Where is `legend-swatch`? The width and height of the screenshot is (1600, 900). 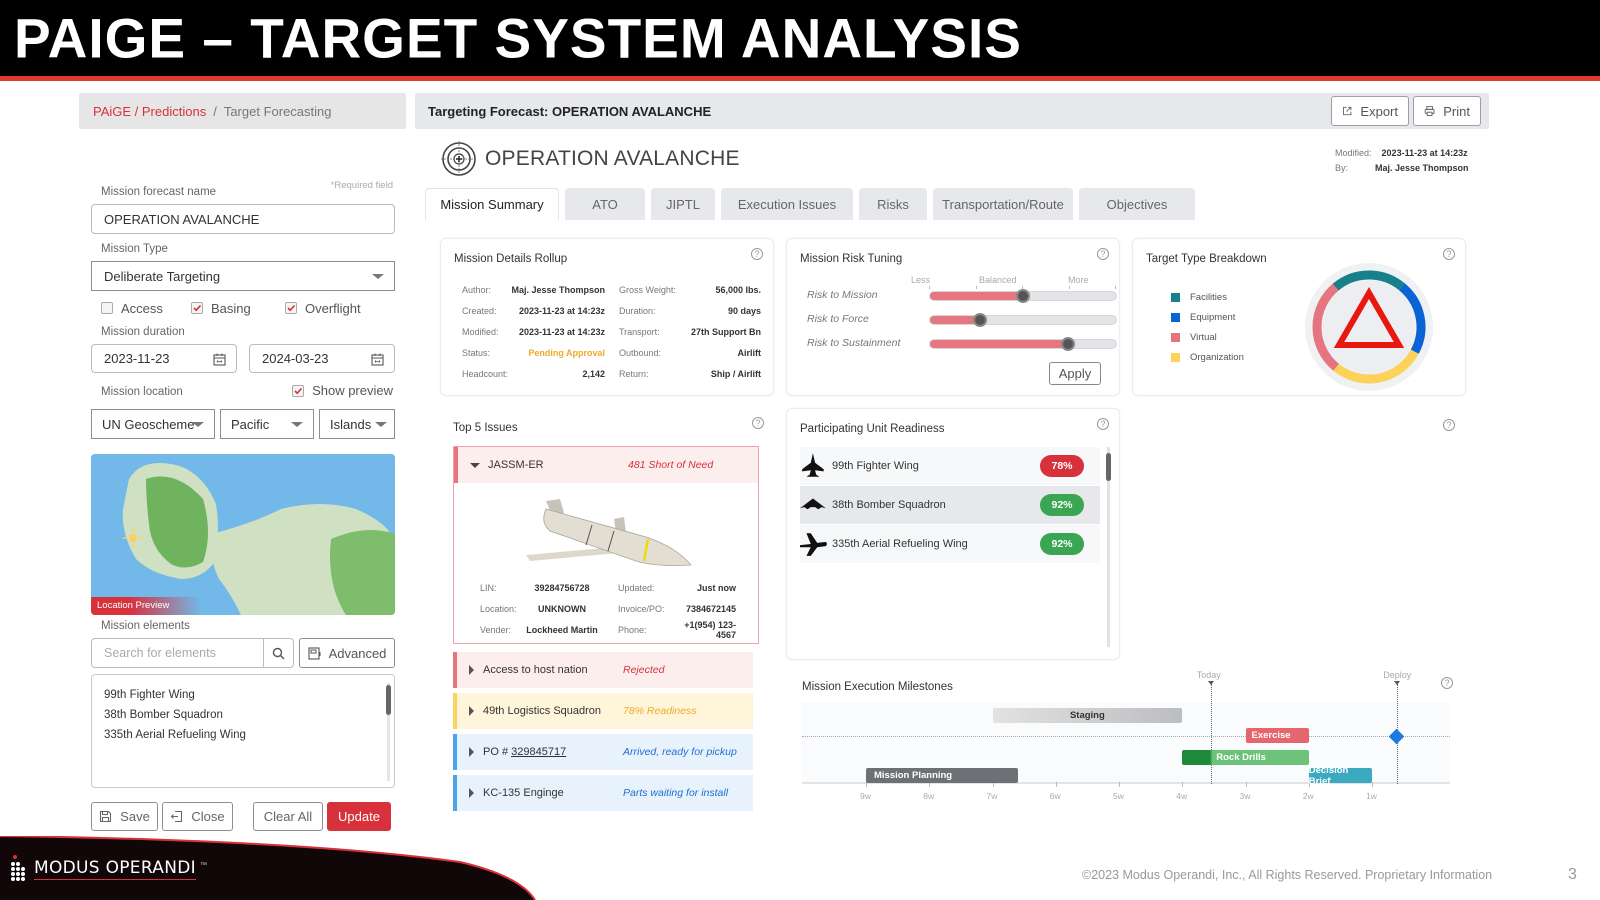 legend-swatch is located at coordinates (1175, 317).